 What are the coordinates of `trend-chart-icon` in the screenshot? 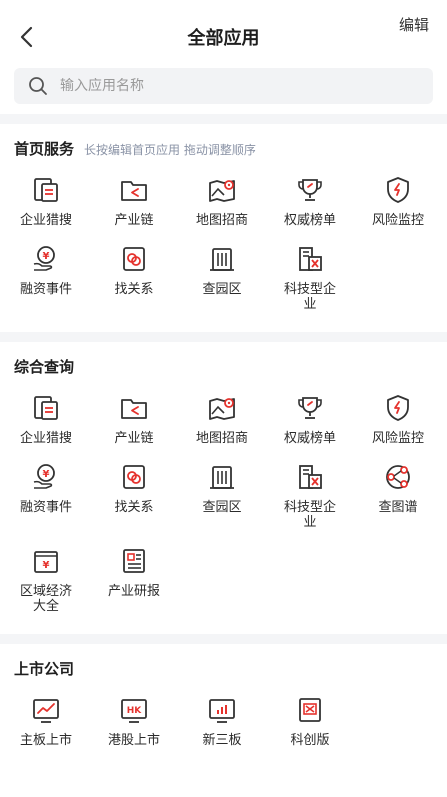 It's located at (46, 710).